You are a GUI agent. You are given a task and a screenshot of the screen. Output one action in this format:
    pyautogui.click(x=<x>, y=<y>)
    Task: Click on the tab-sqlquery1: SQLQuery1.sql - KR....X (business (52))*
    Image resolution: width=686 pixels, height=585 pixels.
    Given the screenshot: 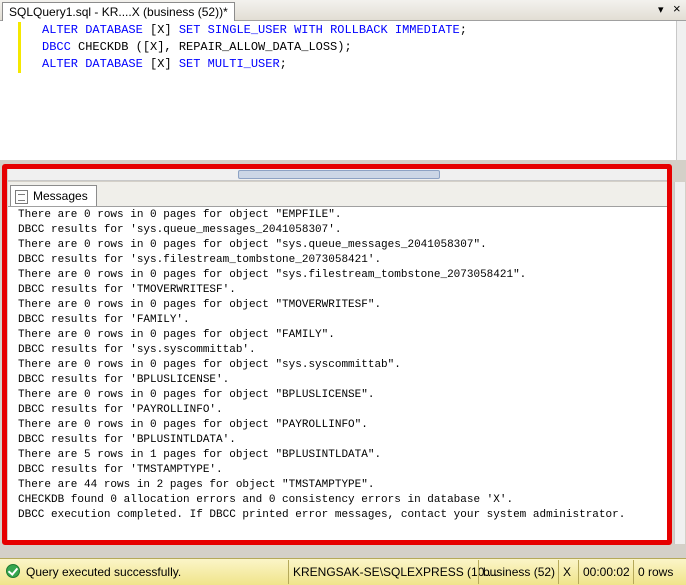 What is the action you would take?
    pyautogui.click(x=118, y=11)
    